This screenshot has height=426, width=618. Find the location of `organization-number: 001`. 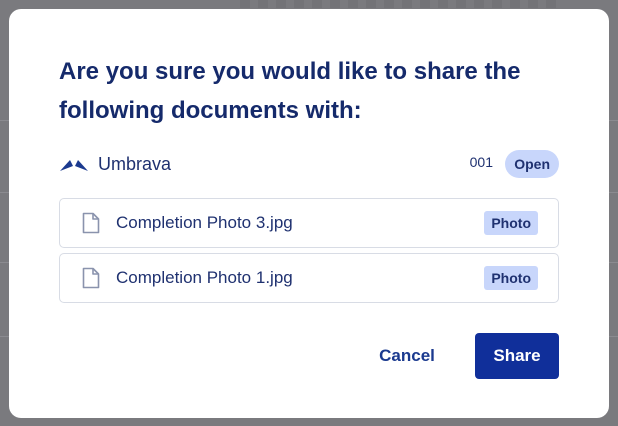

organization-number: 001 is located at coordinates (481, 162).